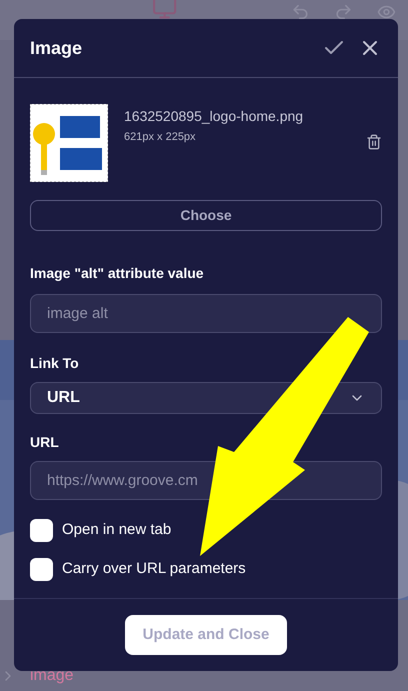 This screenshot has width=408, height=691. I want to click on dialog-title: Image, so click(57, 48).